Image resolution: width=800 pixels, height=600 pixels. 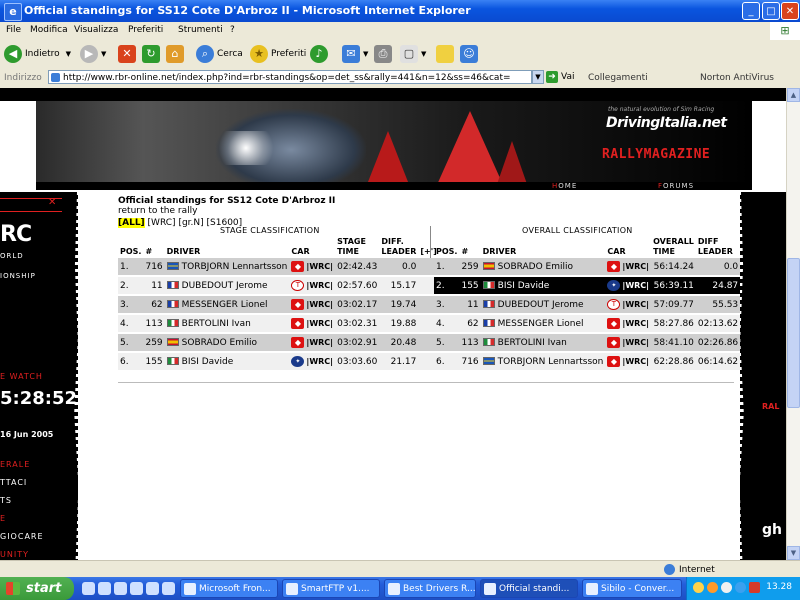 What do you see at coordinates (176, 54) in the screenshot?
I see `home-button: ⌂` at bounding box center [176, 54].